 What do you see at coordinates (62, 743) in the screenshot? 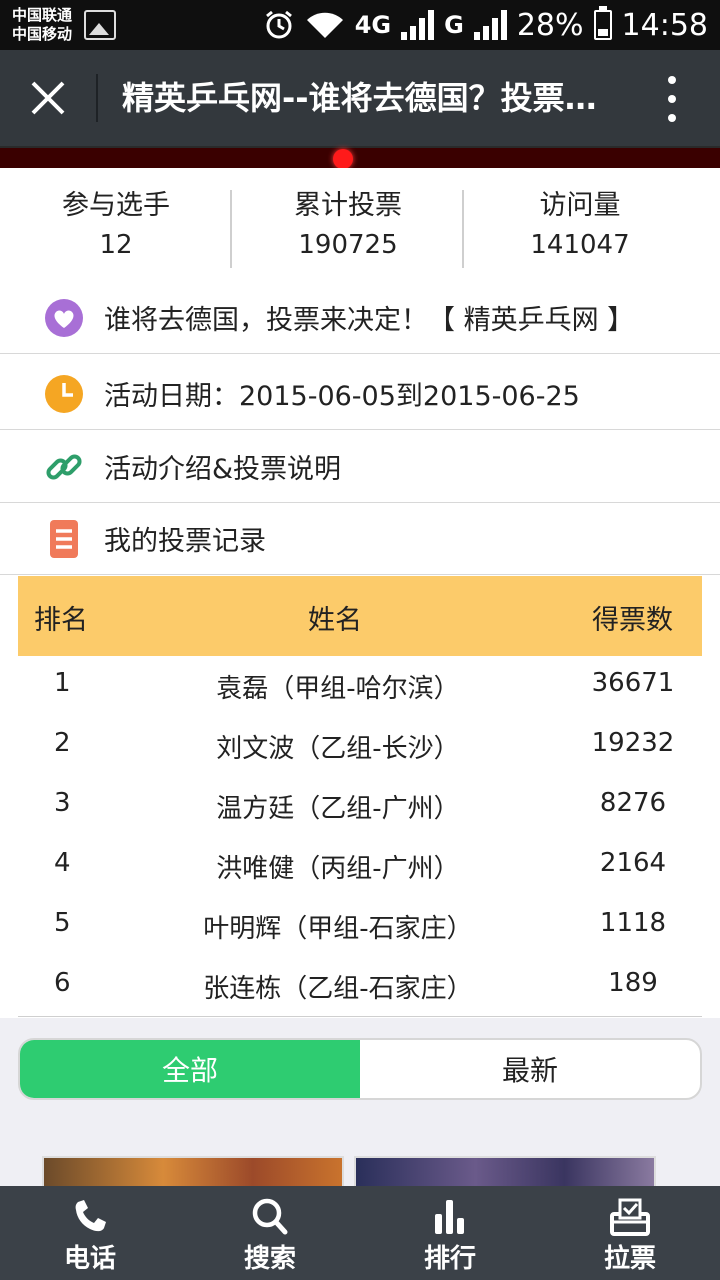
I see `row-rank: 2` at bounding box center [62, 743].